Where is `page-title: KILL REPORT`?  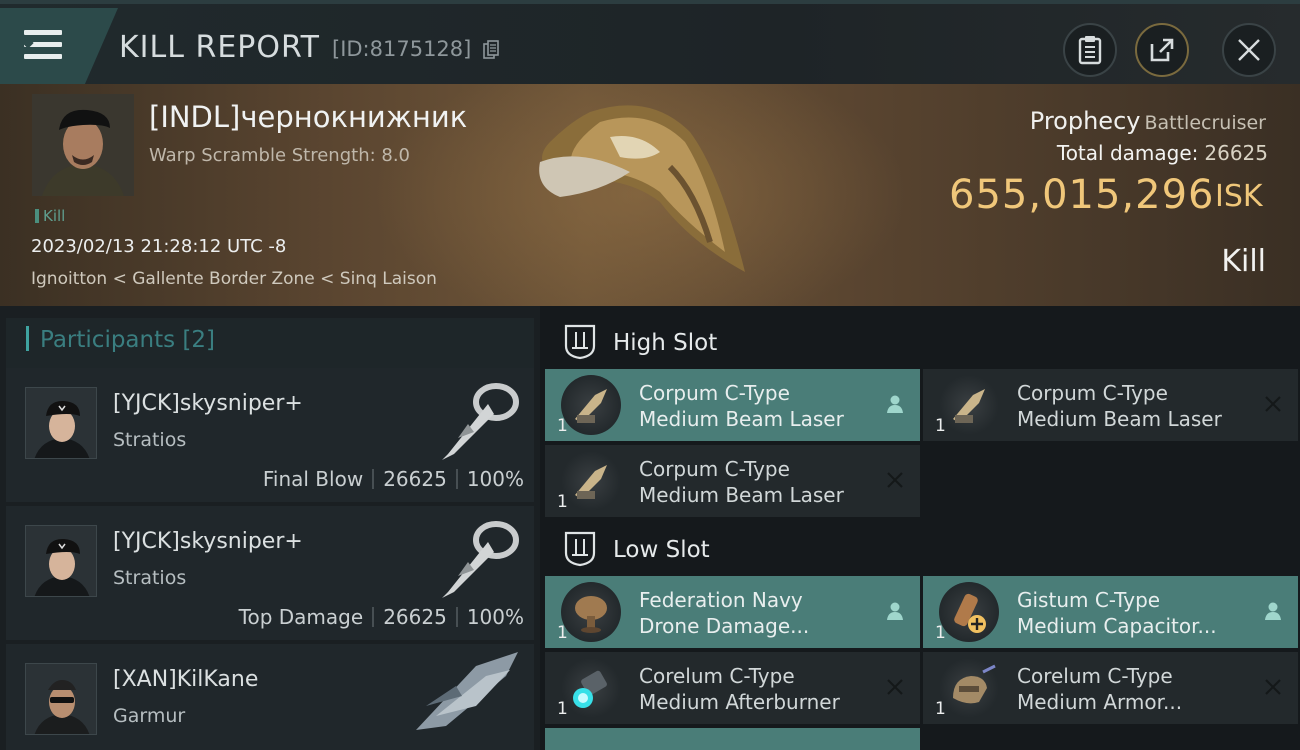 page-title: KILL REPORT is located at coordinates (219, 47).